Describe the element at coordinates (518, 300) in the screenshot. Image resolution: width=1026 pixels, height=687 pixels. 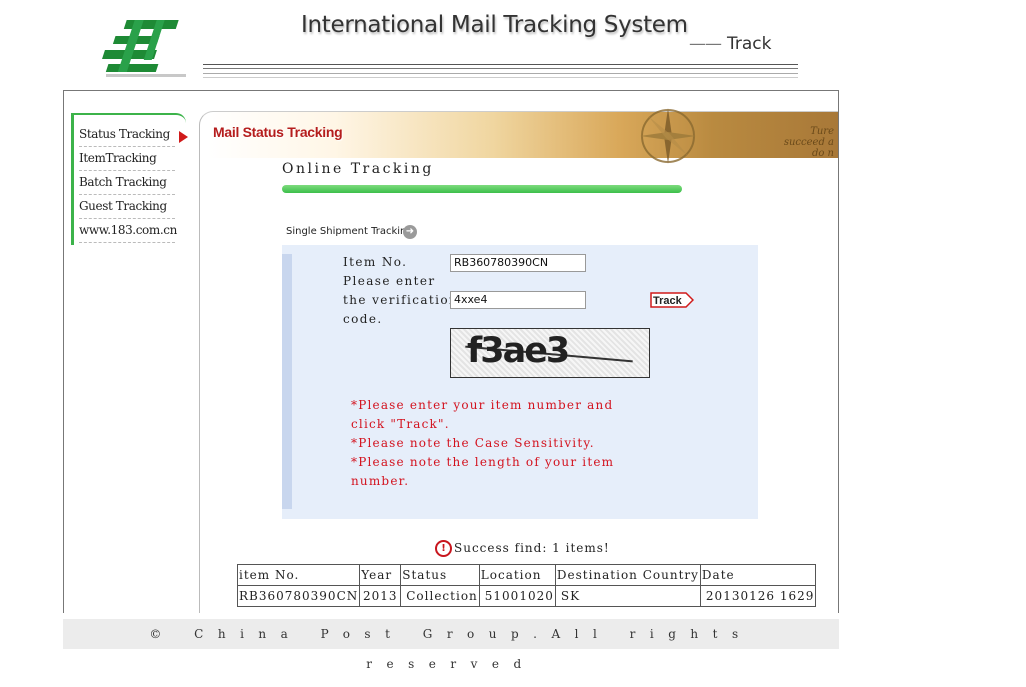
I see `verification-code-input: 4xxe4` at that location.